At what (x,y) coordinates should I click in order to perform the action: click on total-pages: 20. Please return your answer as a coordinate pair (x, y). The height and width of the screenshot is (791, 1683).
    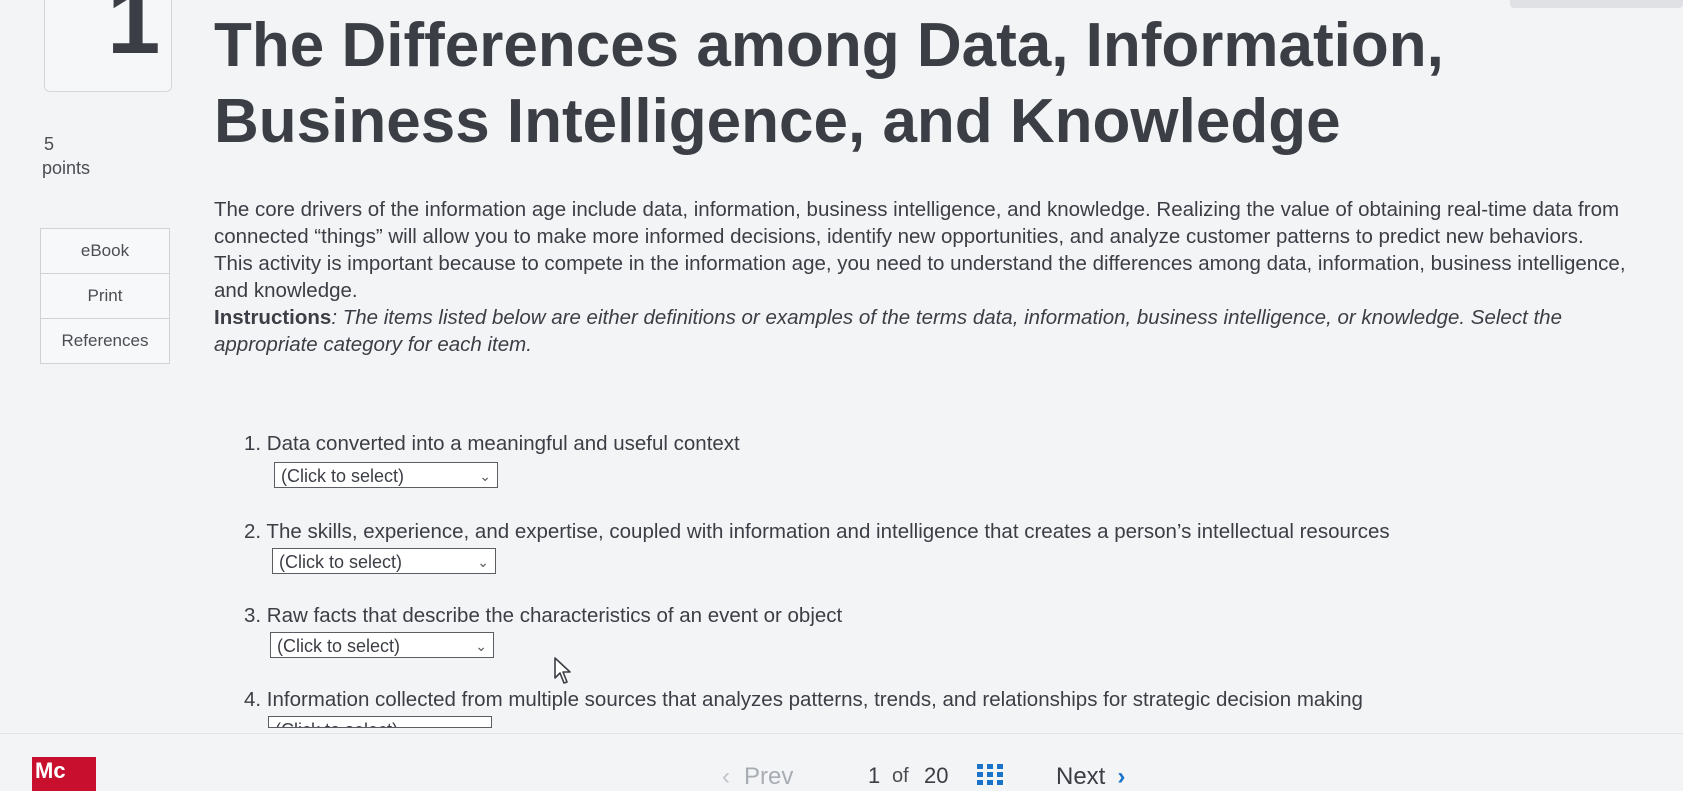
    Looking at the image, I should click on (936, 775).